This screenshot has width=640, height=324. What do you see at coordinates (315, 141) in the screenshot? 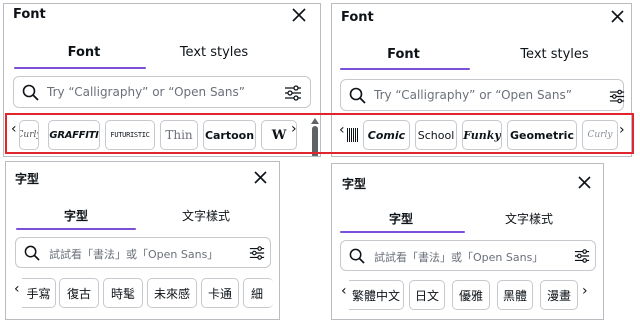
I see `scrollbar` at bounding box center [315, 141].